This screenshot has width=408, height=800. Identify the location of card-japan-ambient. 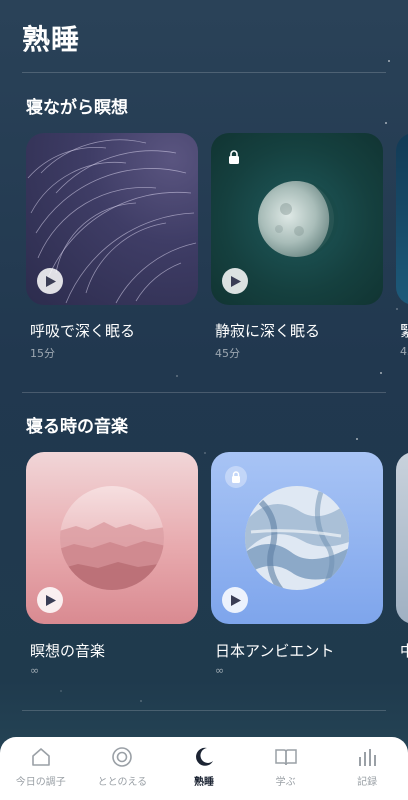
(297, 538).